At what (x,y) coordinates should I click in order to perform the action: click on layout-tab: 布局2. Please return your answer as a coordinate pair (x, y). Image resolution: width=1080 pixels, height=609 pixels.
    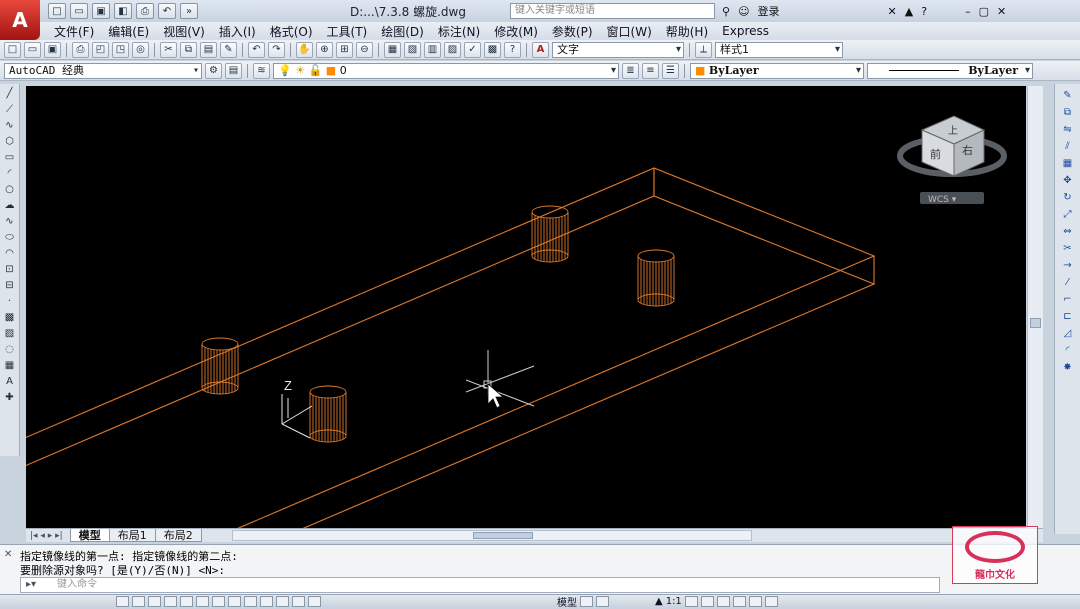
    Looking at the image, I should click on (178, 535).